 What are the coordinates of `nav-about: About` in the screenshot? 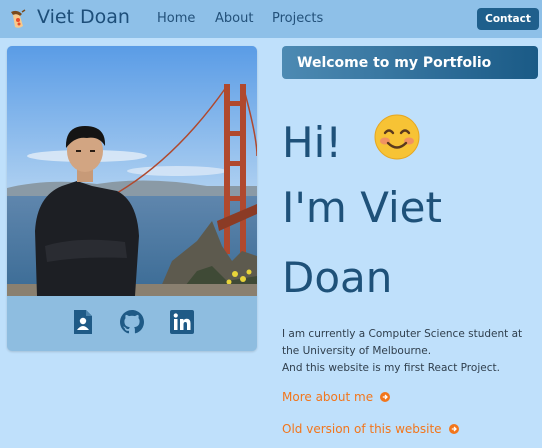 It's located at (234, 18).